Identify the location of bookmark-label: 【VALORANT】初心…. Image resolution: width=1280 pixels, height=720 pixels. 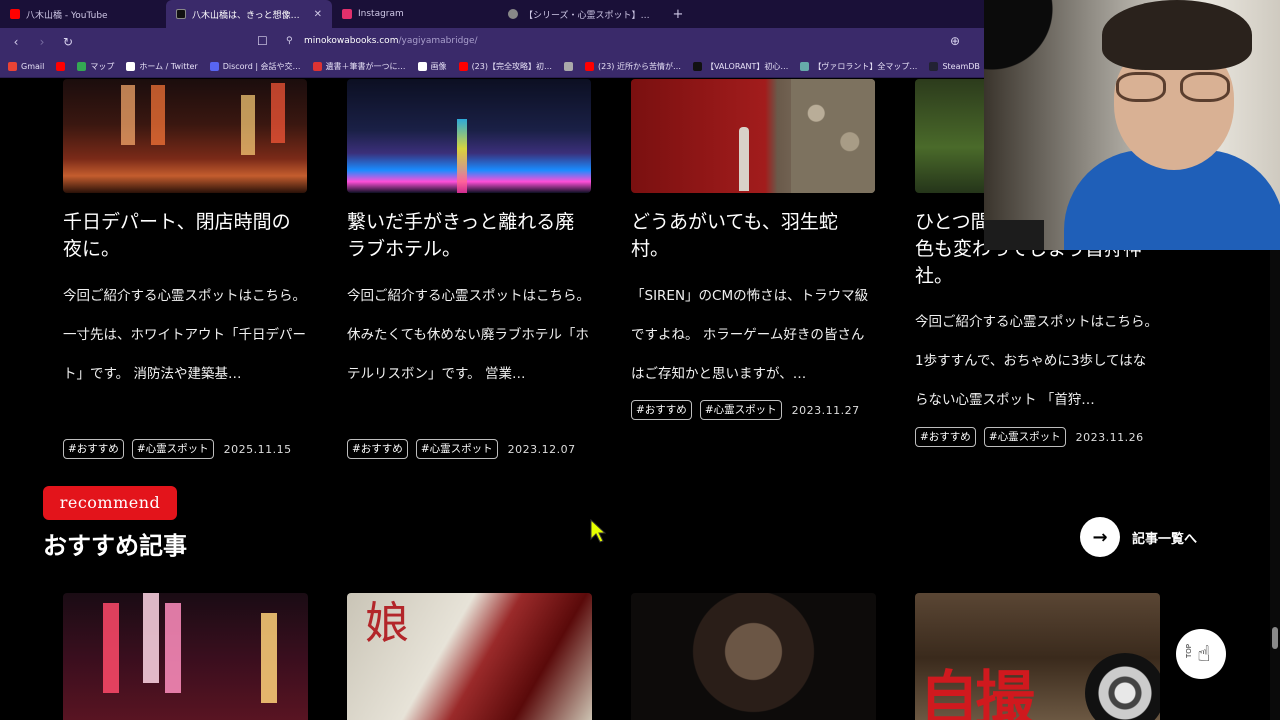
(747, 66).